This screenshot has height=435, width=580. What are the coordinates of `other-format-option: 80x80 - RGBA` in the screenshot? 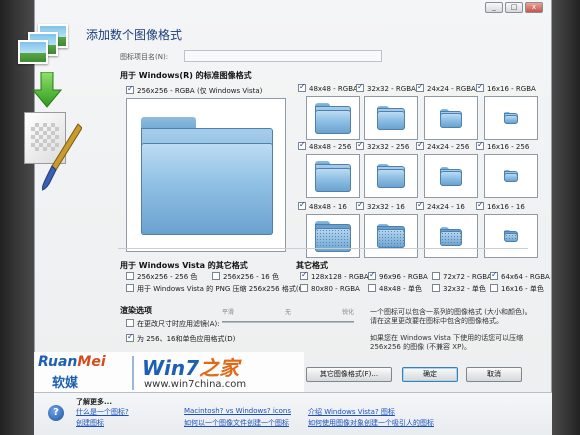 It's located at (330, 288).